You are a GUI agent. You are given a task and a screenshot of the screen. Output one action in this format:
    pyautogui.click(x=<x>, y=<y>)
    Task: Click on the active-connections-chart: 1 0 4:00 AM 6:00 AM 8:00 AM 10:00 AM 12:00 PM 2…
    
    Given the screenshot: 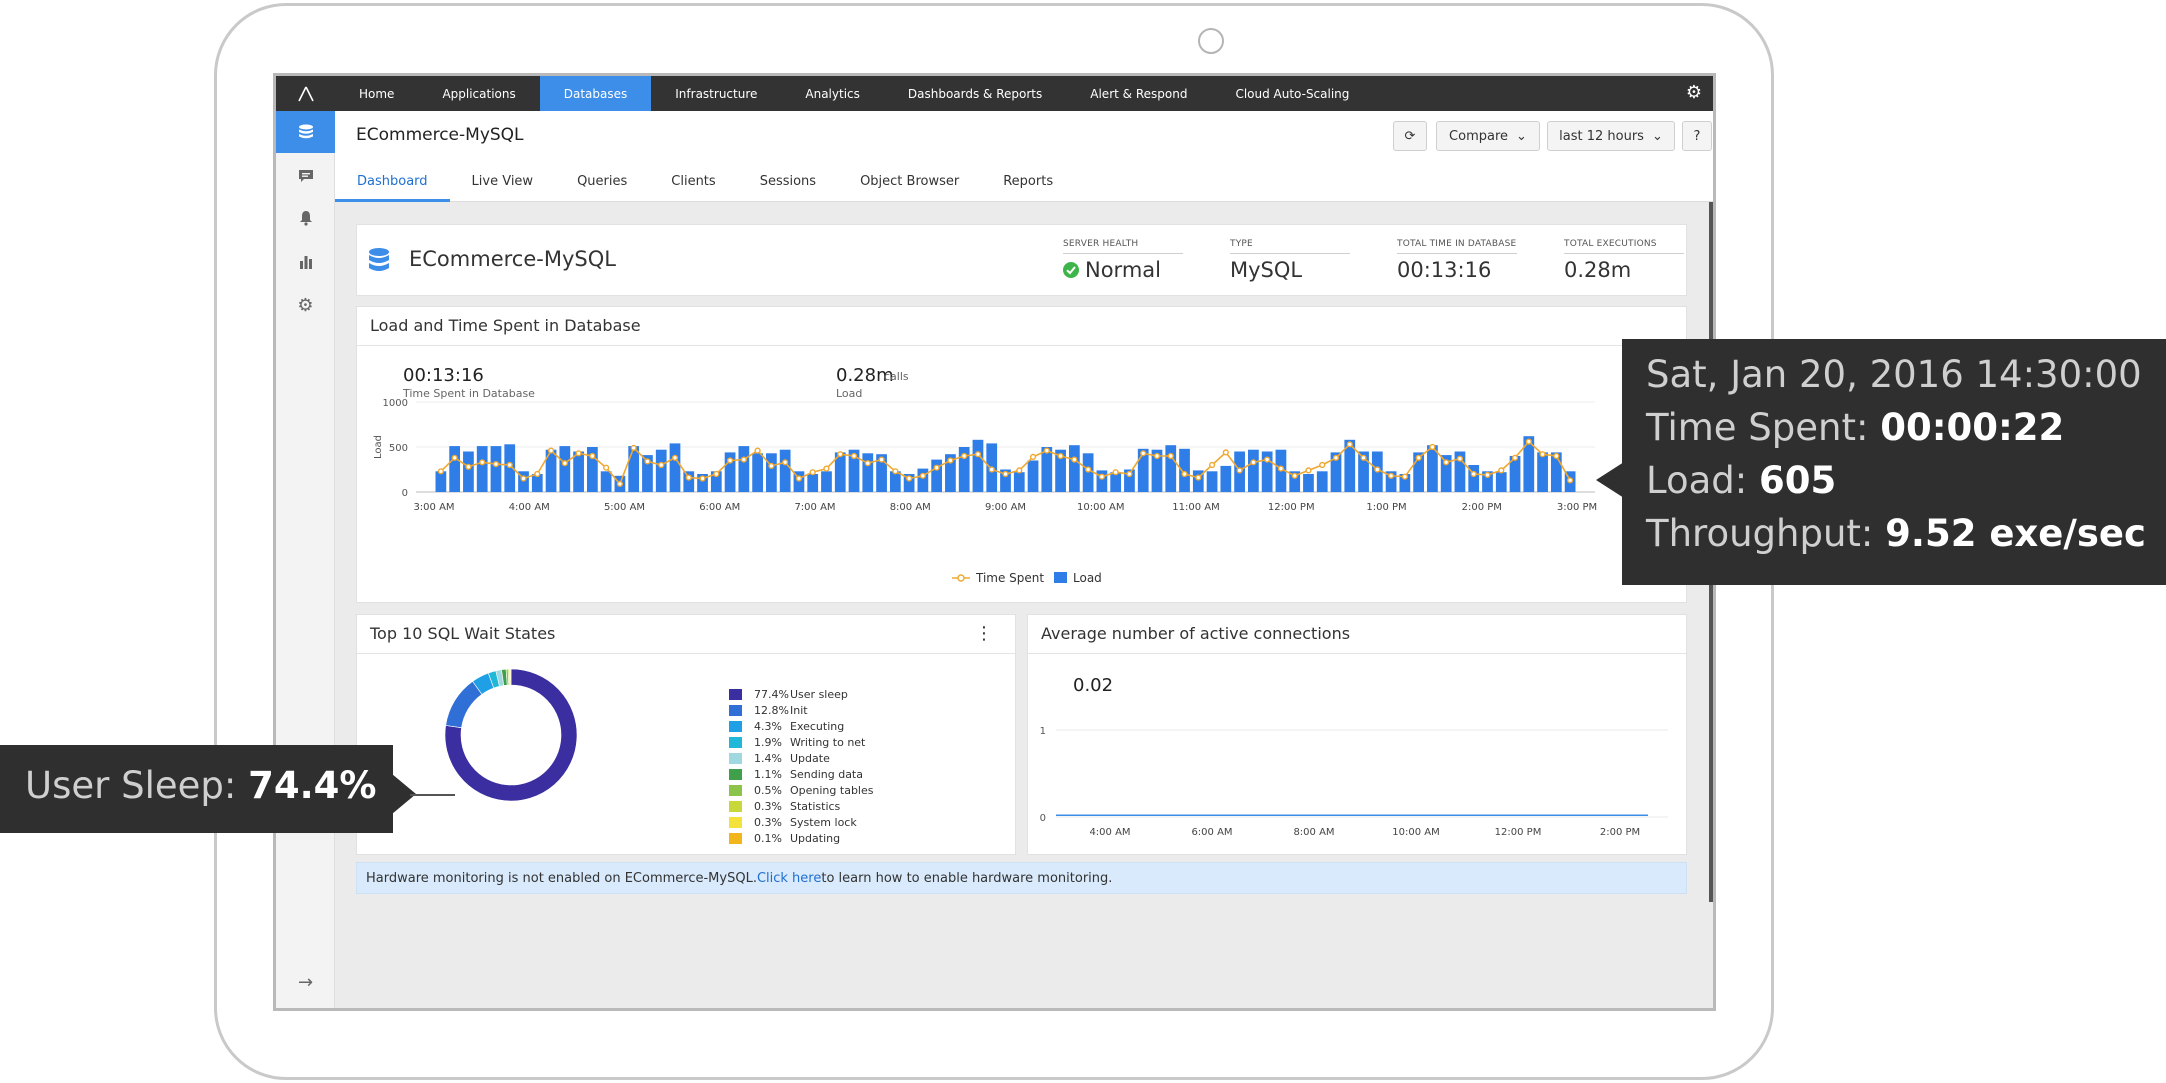 What is the action you would take?
    pyautogui.click(x=1354, y=782)
    